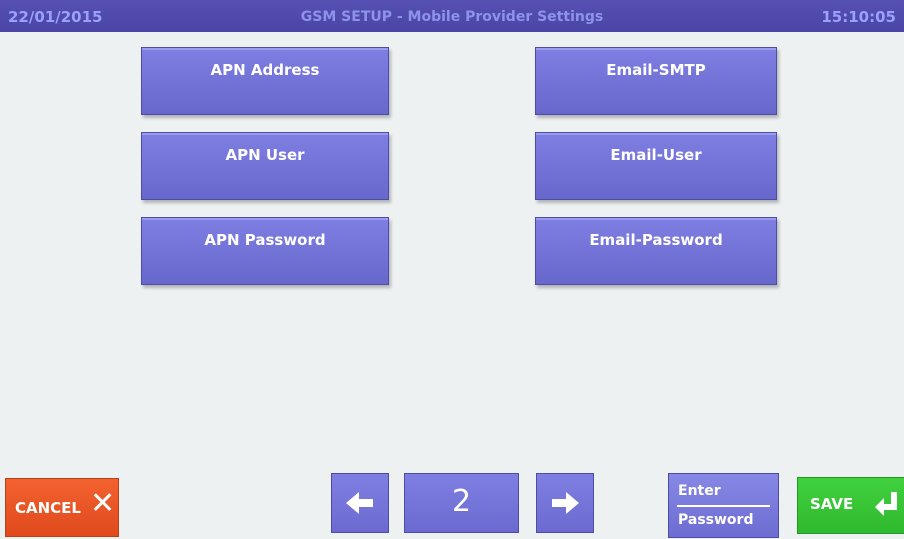  Describe the element at coordinates (265, 155) in the screenshot. I see `apn-user-label: APN User` at that location.